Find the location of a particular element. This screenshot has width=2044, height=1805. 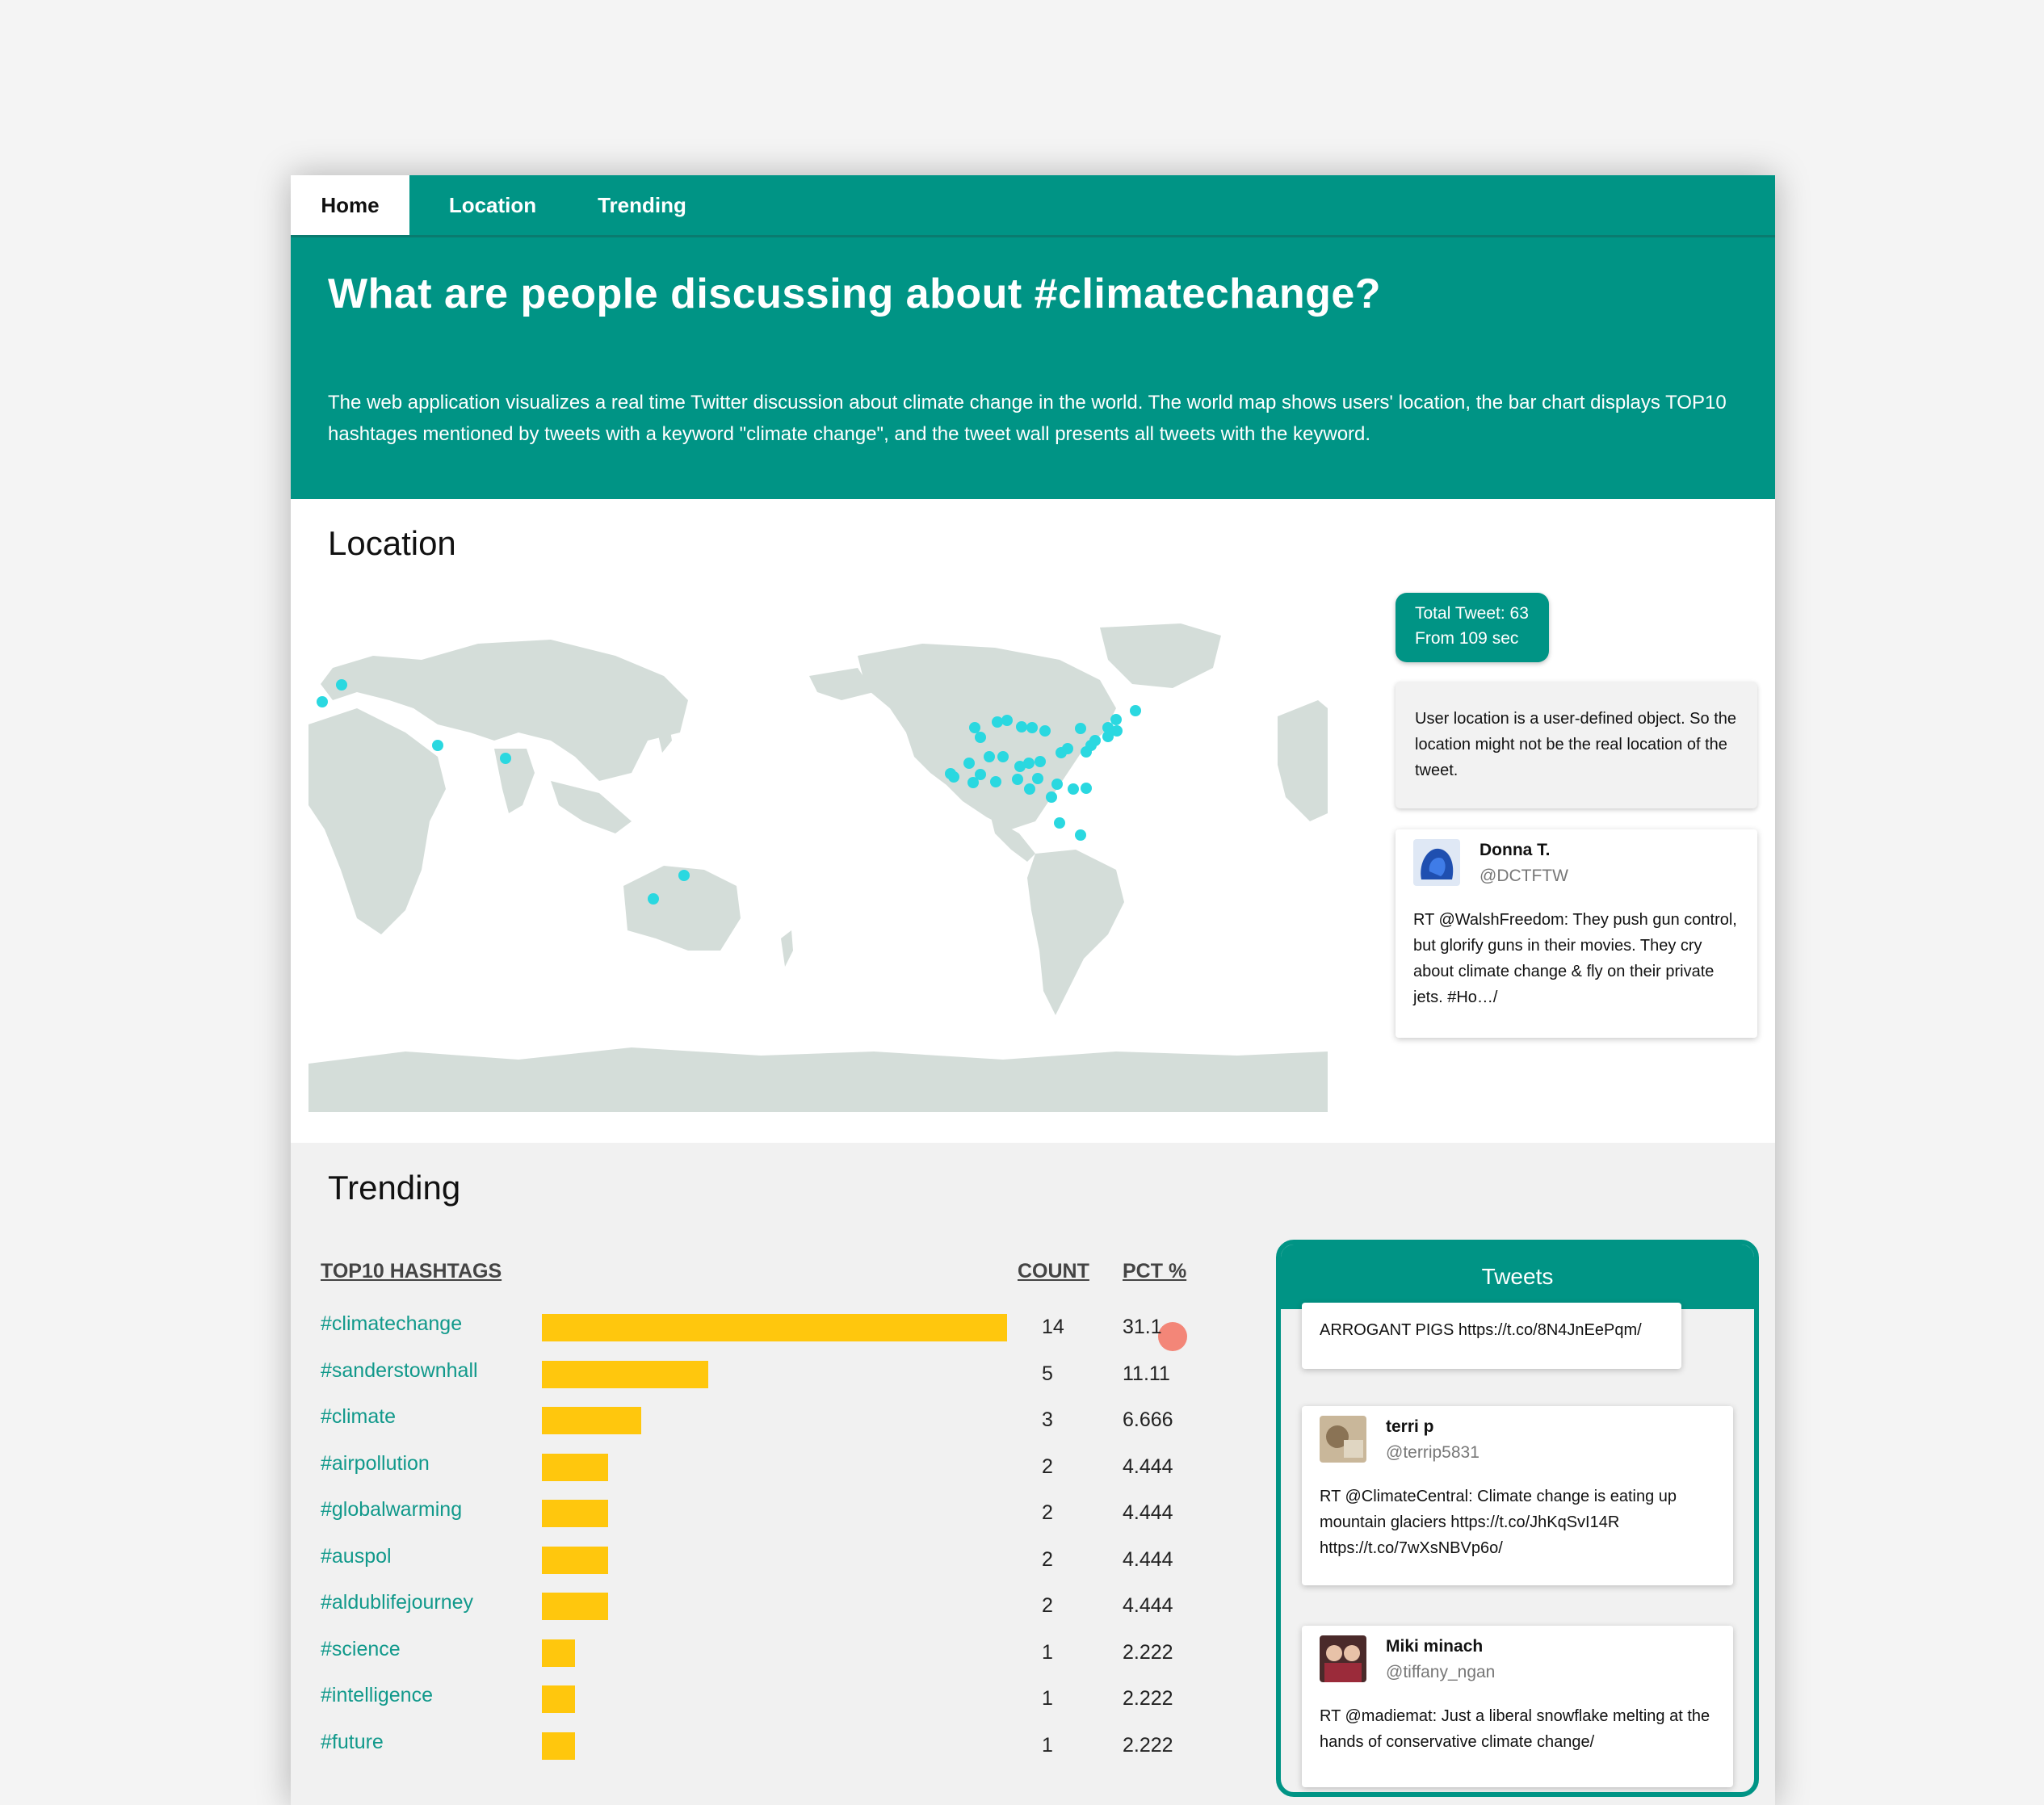

map-greenland is located at coordinates (1160, 655).